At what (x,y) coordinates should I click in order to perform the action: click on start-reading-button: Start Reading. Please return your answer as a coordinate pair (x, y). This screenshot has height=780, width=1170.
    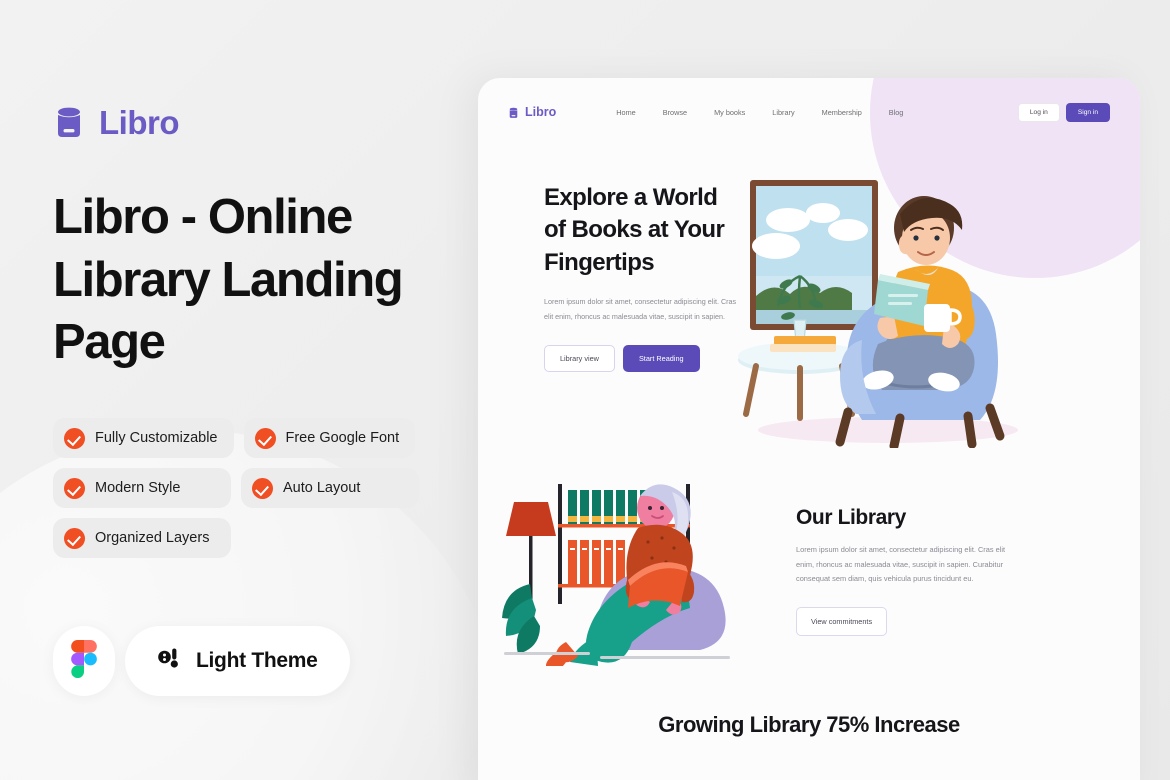
    Looking at the image, I should click on (661, 358).